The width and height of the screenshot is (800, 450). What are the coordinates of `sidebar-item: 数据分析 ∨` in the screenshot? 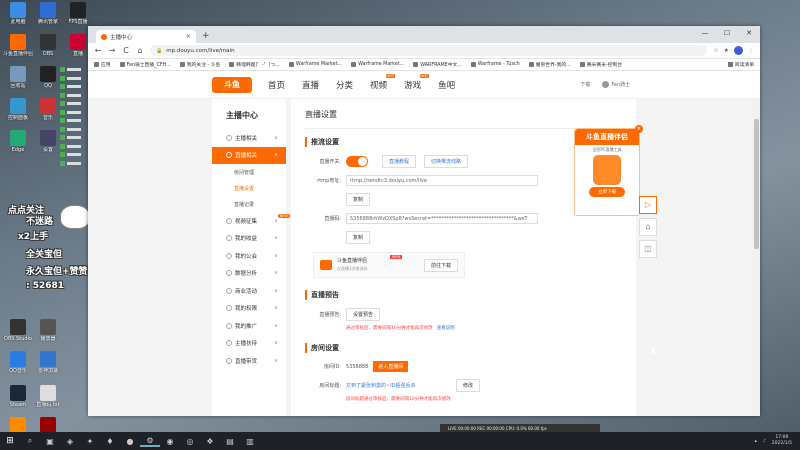 It's located at (249, 274).